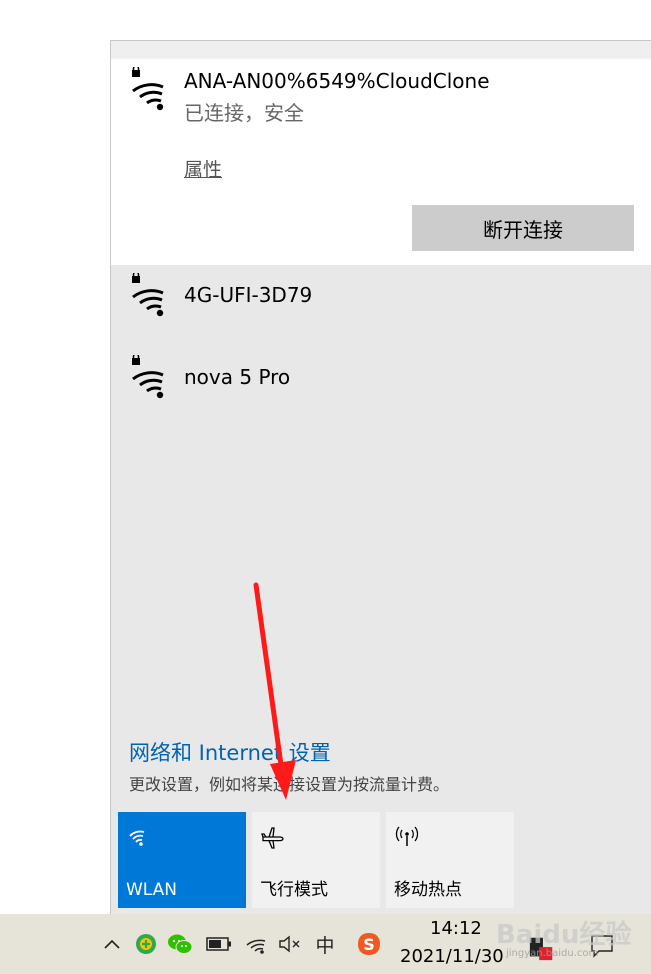 The width and height of the screenshot is (651, 974). Describe the element at coordinates (291, 944) in the screenshot. I see `volume-muted-icon` at that location.